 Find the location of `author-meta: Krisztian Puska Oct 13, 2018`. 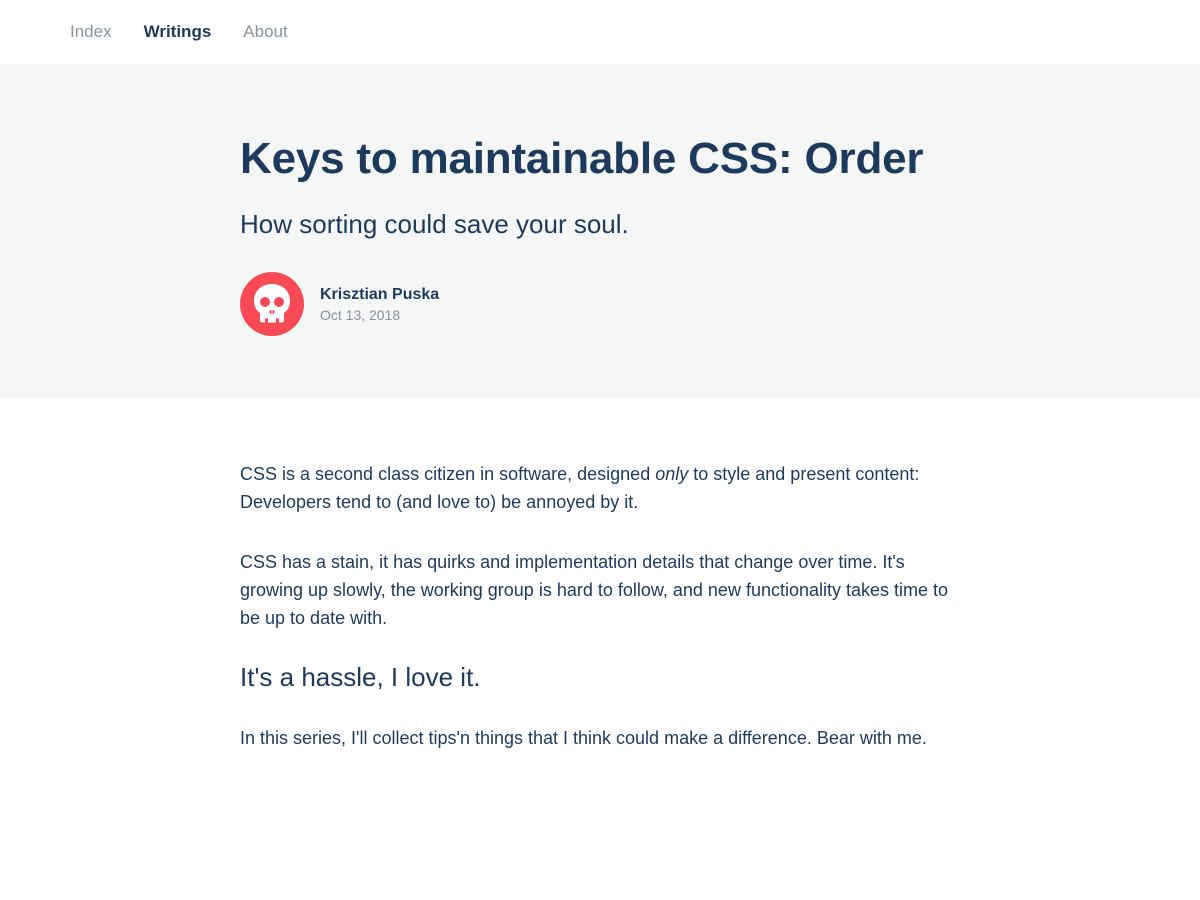

author-meta: Krisztian Puska Oct 13, 2018 is located at coordinates (379, 304).